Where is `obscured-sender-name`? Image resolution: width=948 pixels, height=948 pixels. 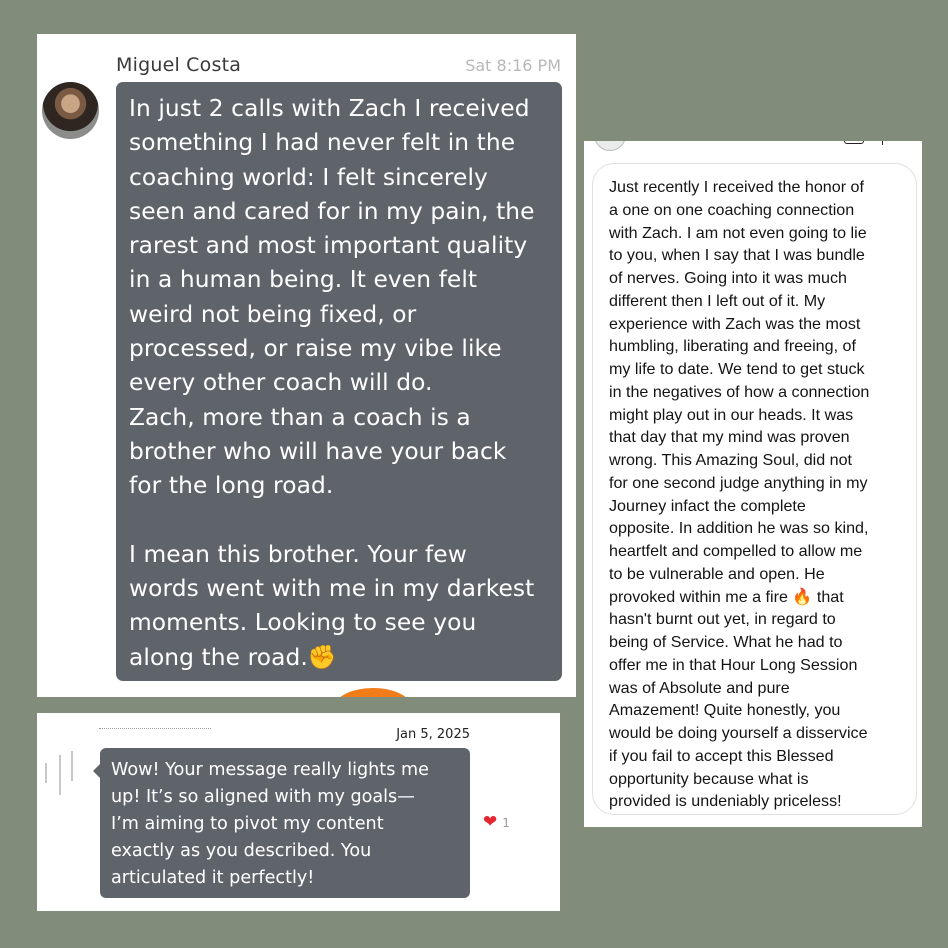 obscured-sender-name is located at coordinates (155, 730).